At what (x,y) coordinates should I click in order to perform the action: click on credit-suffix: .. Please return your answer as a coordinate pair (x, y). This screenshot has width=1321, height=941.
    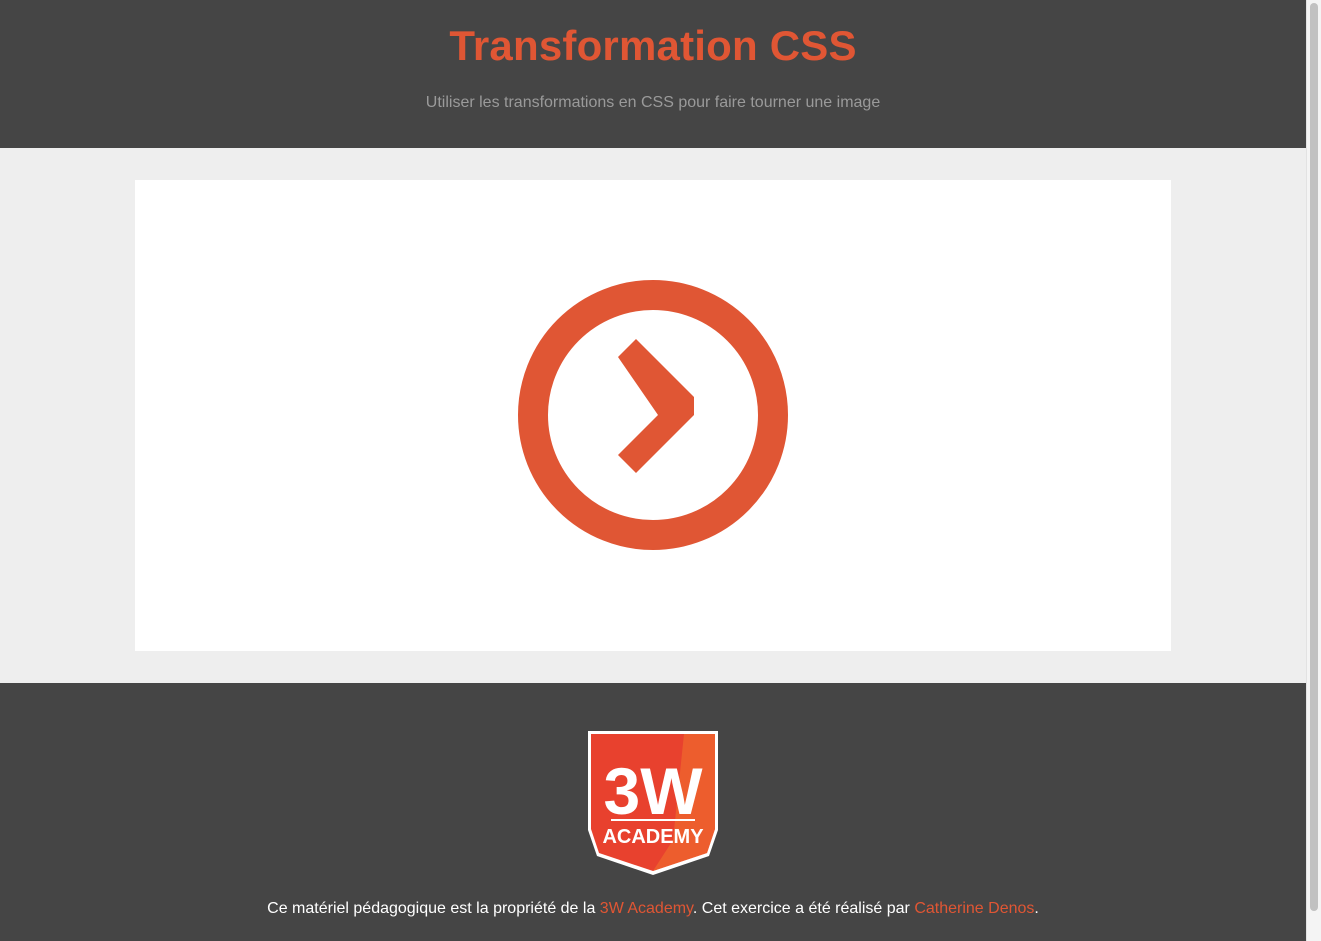
    Looking at the image, I should click on (1036, 908).